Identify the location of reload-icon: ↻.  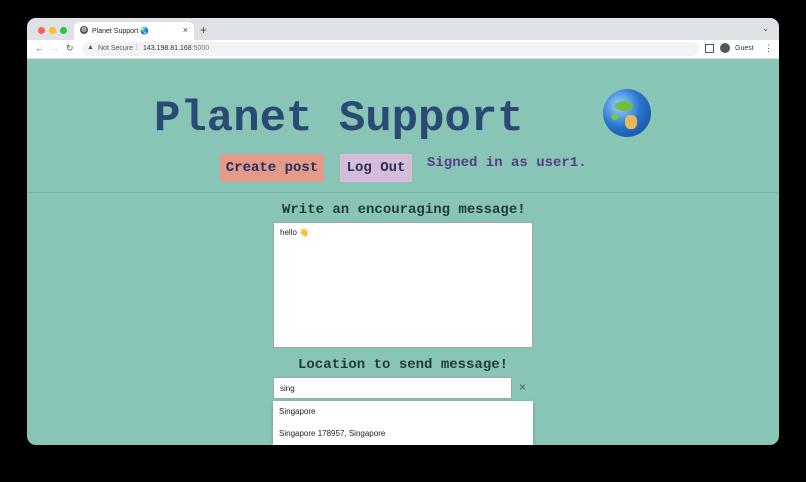
(70, 48).